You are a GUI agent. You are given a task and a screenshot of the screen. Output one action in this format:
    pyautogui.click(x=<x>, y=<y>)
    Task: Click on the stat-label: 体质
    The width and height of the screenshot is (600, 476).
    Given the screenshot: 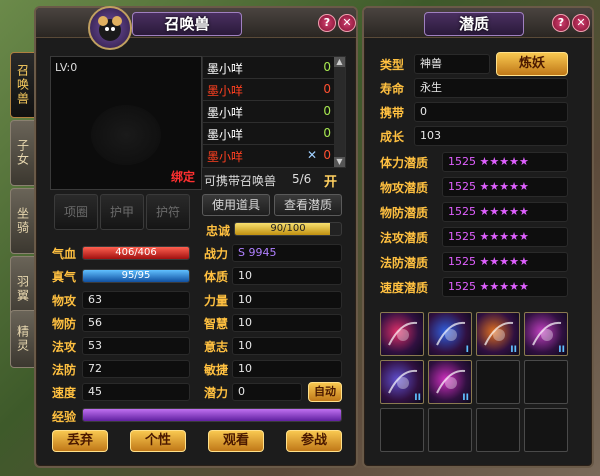 What is the action you would take?
    pyautogui.click(x=216, y=277)
    